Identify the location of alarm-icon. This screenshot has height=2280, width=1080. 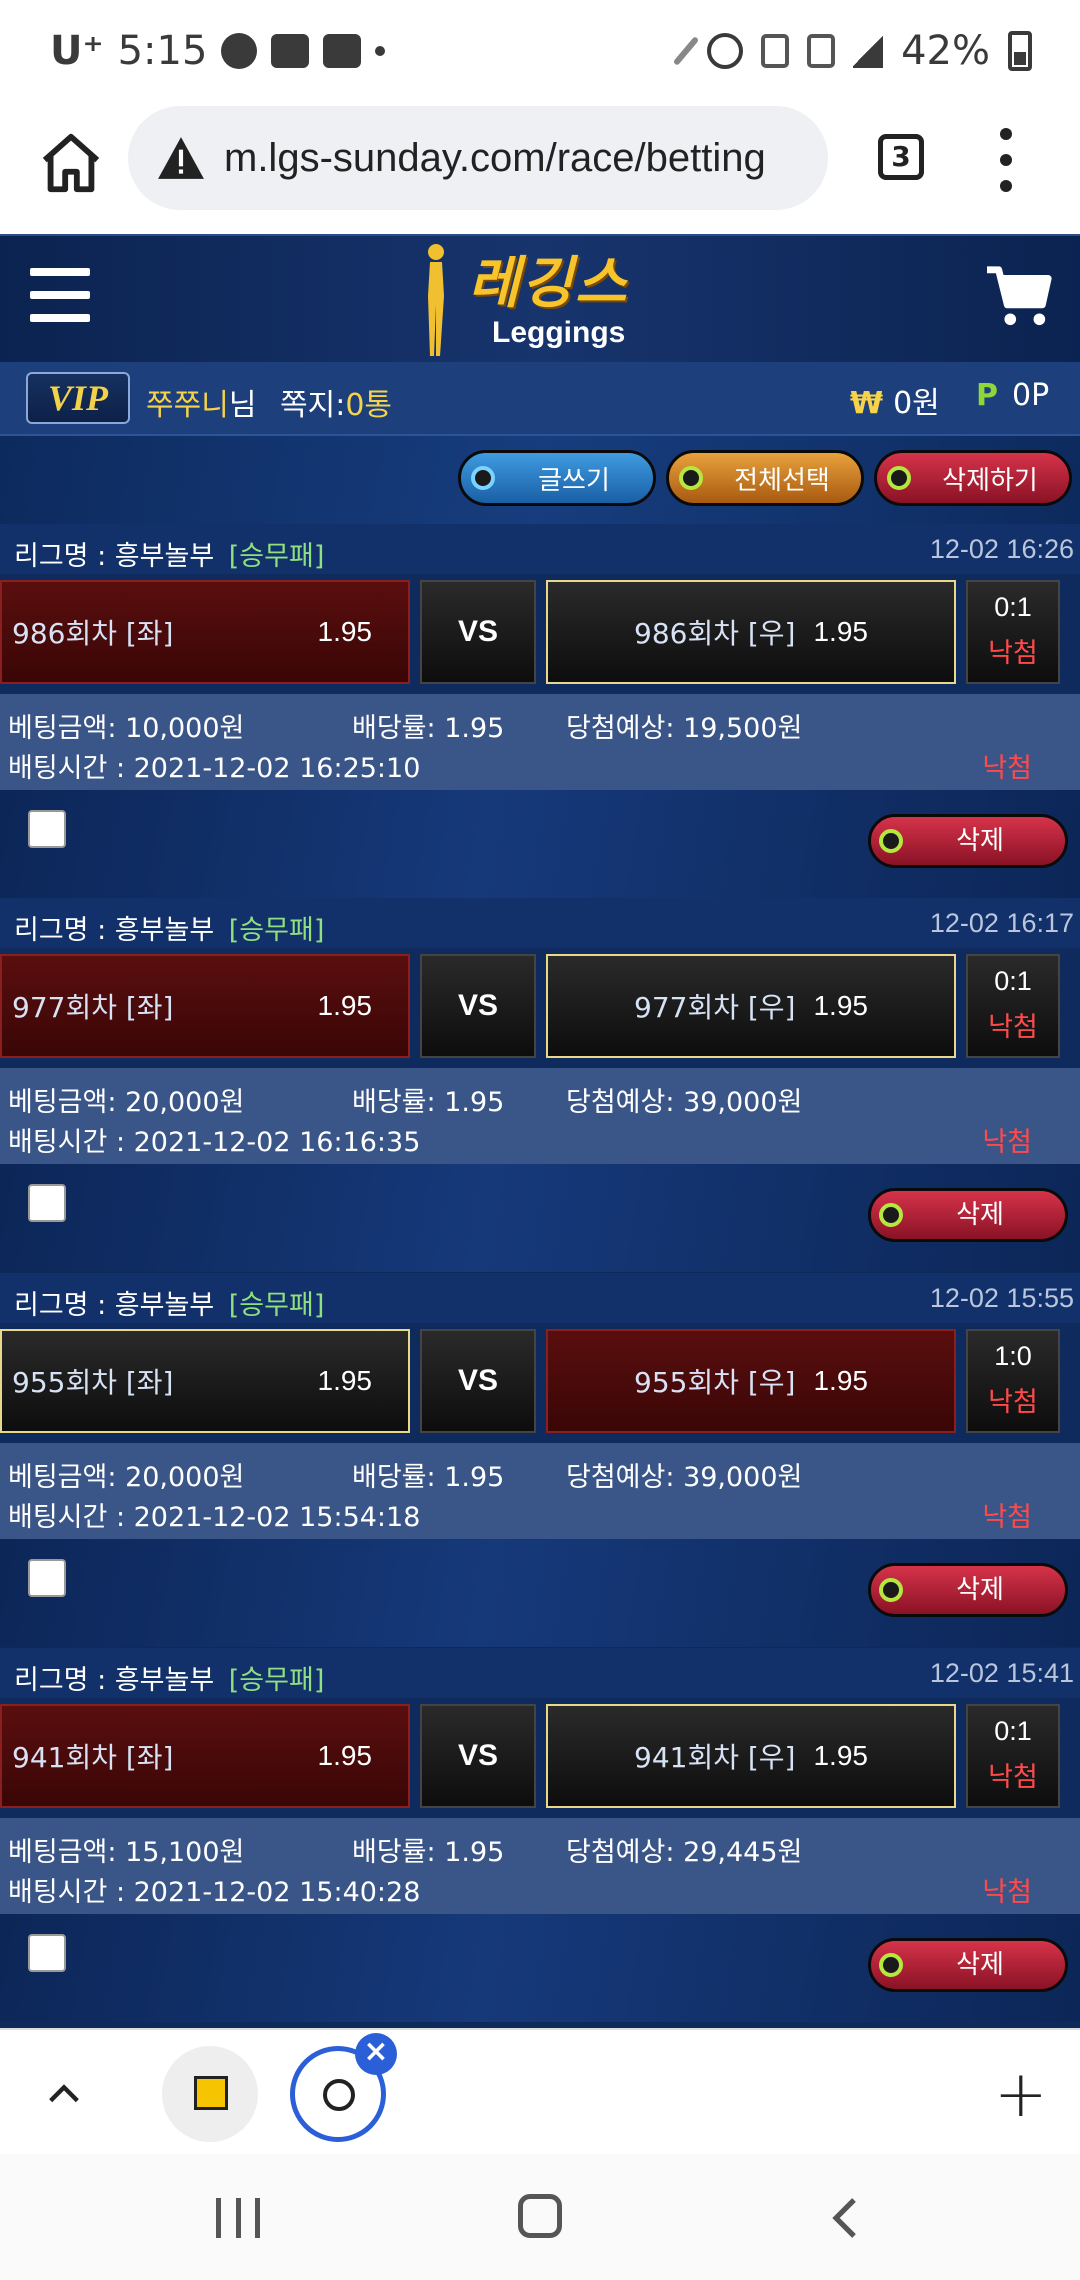
(725, 51).